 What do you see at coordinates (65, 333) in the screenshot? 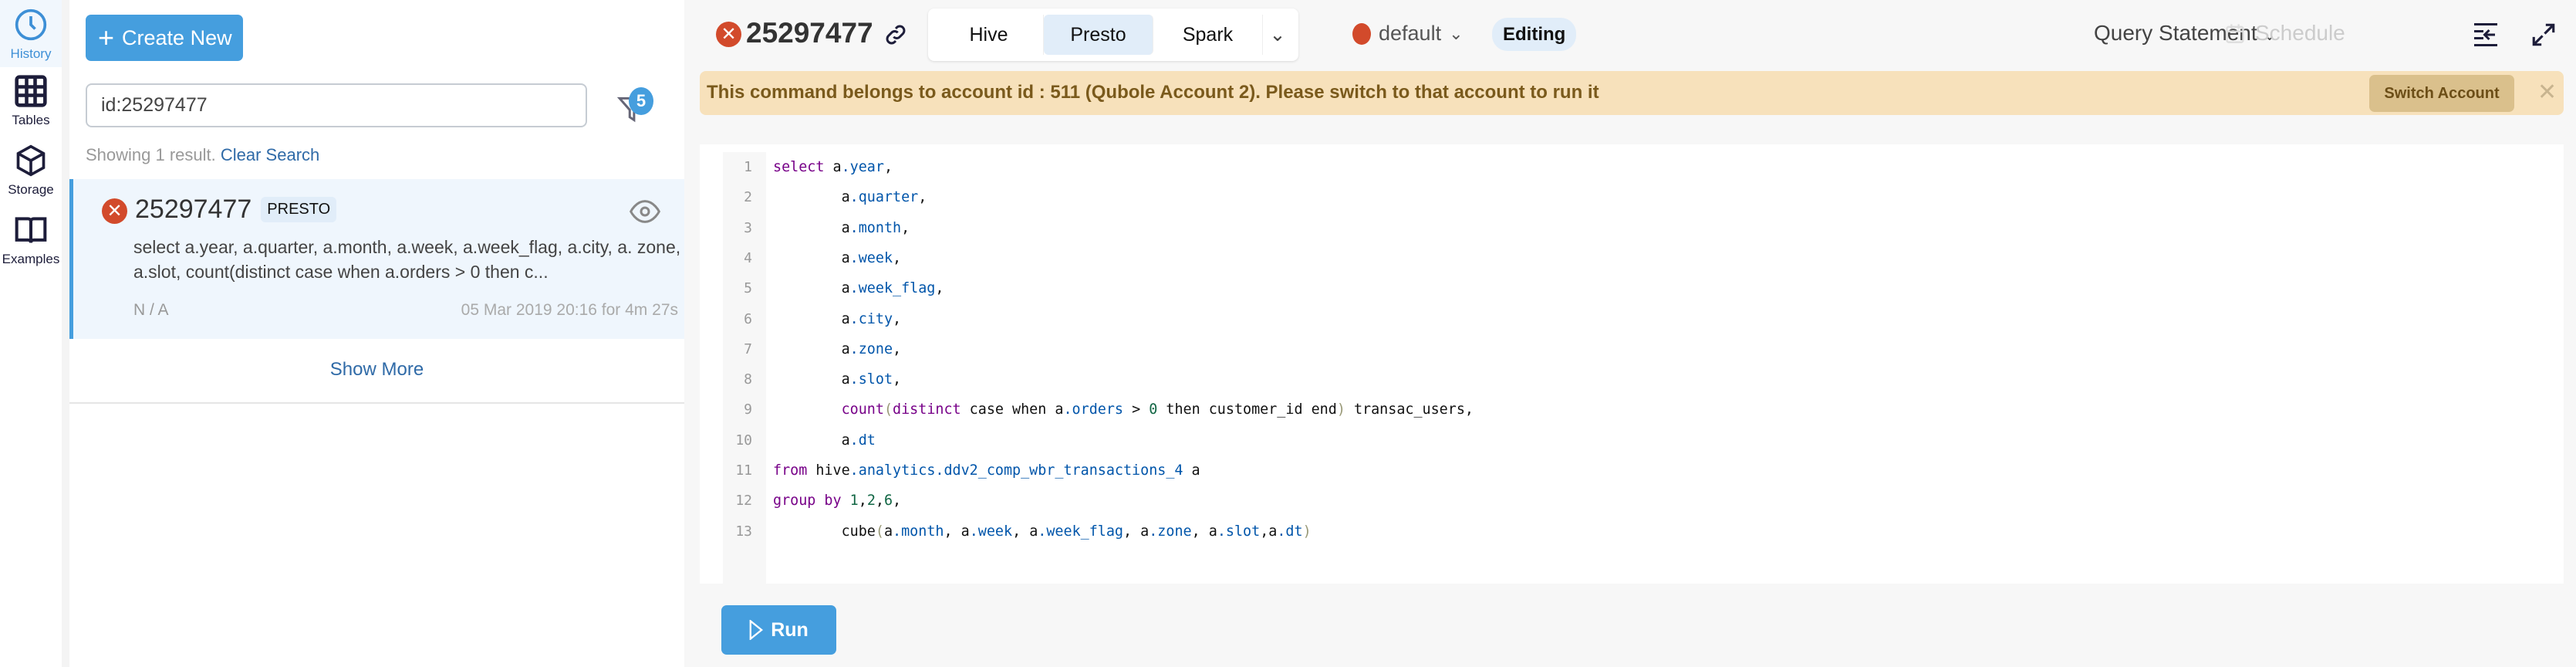
I see `divider` at bounding box center [65, 333].